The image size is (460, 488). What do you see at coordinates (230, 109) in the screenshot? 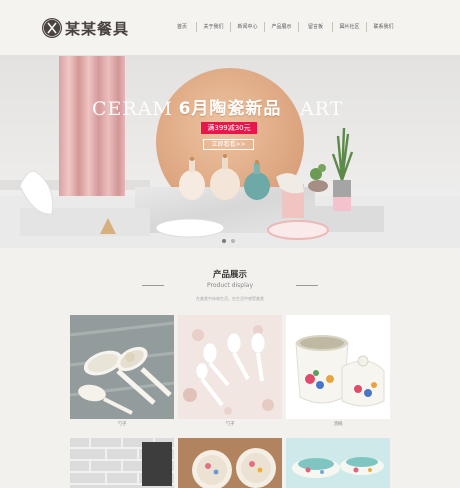
I see `banner-title: 6月陶瓷新品` at bounding box center [230, 109].